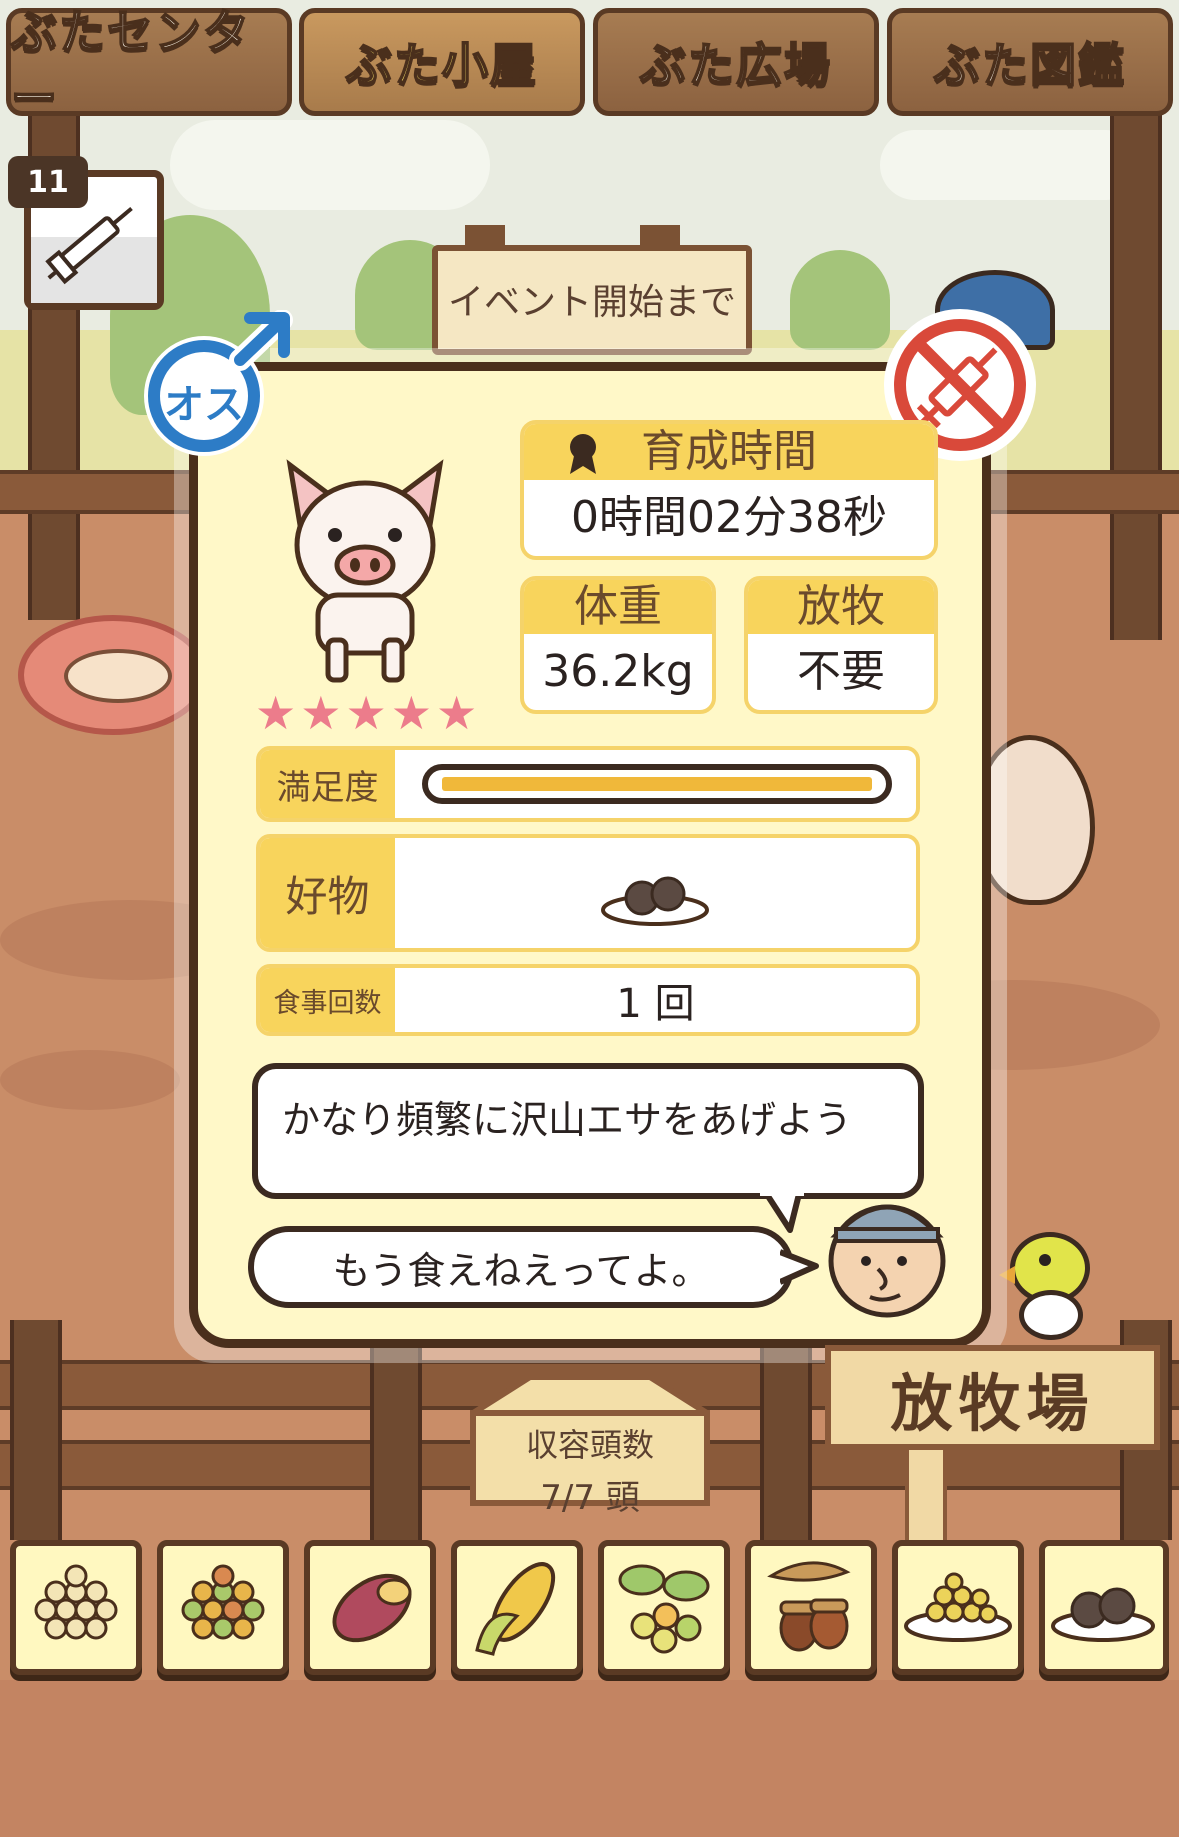  I want to click on food-slot-corn, so click(517, 1607).